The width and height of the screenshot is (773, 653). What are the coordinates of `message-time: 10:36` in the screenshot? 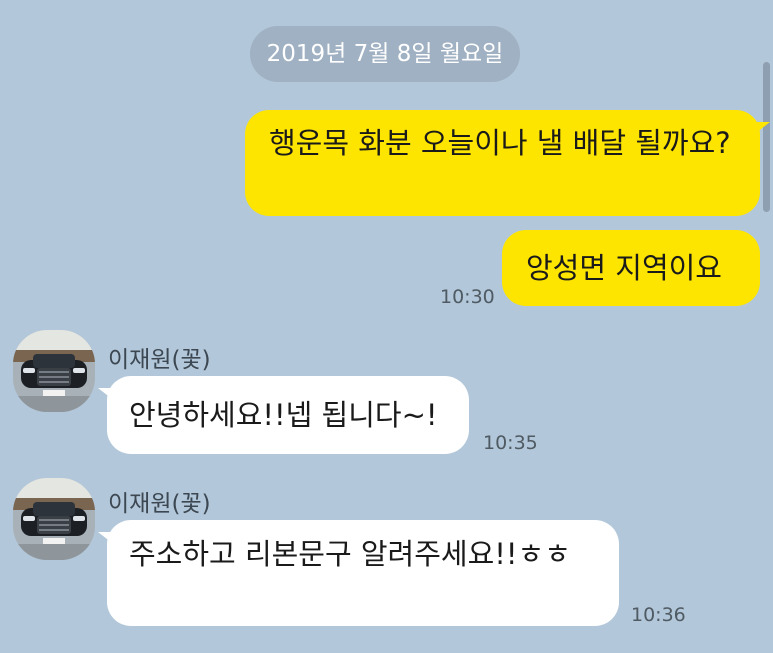 It's located at (658, 615).